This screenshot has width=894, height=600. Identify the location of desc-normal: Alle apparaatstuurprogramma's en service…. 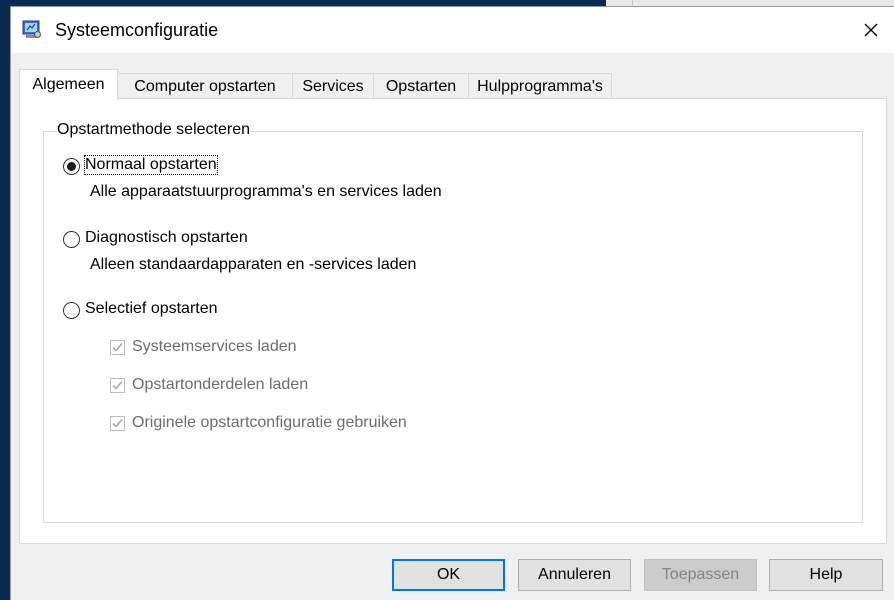
(266, 191).